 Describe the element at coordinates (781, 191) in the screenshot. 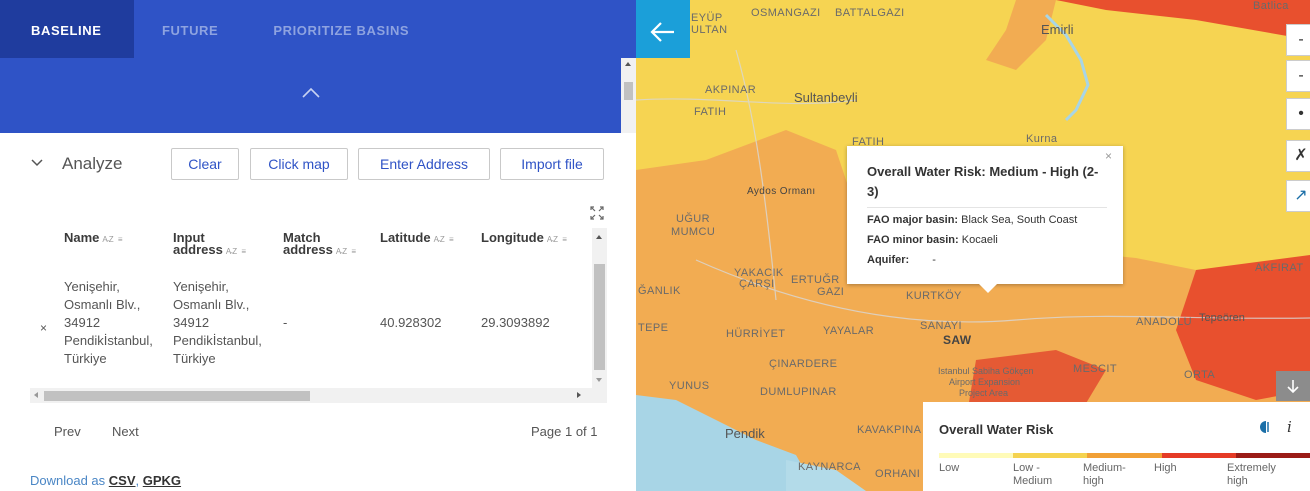

I see `map-label: Aydos Ormanı` at that location.